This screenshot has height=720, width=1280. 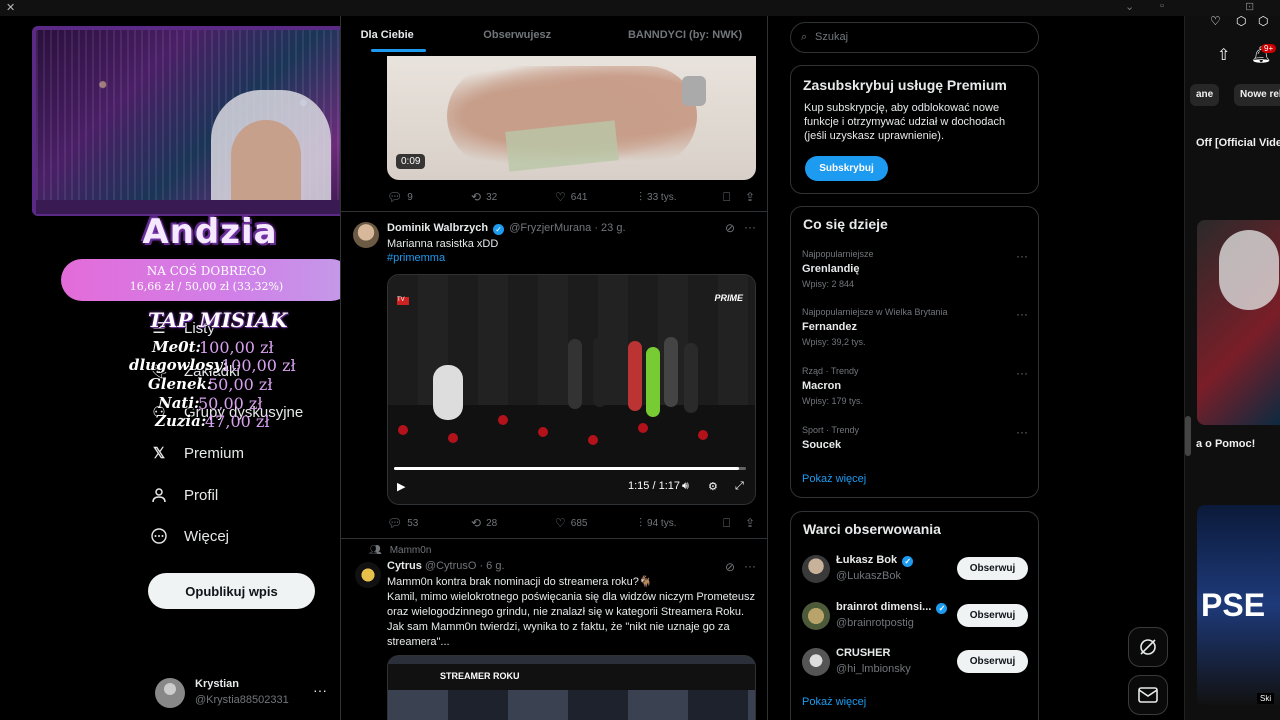 I want to click on fullscreen-icon: ⤢, so click(x=739, y=486).